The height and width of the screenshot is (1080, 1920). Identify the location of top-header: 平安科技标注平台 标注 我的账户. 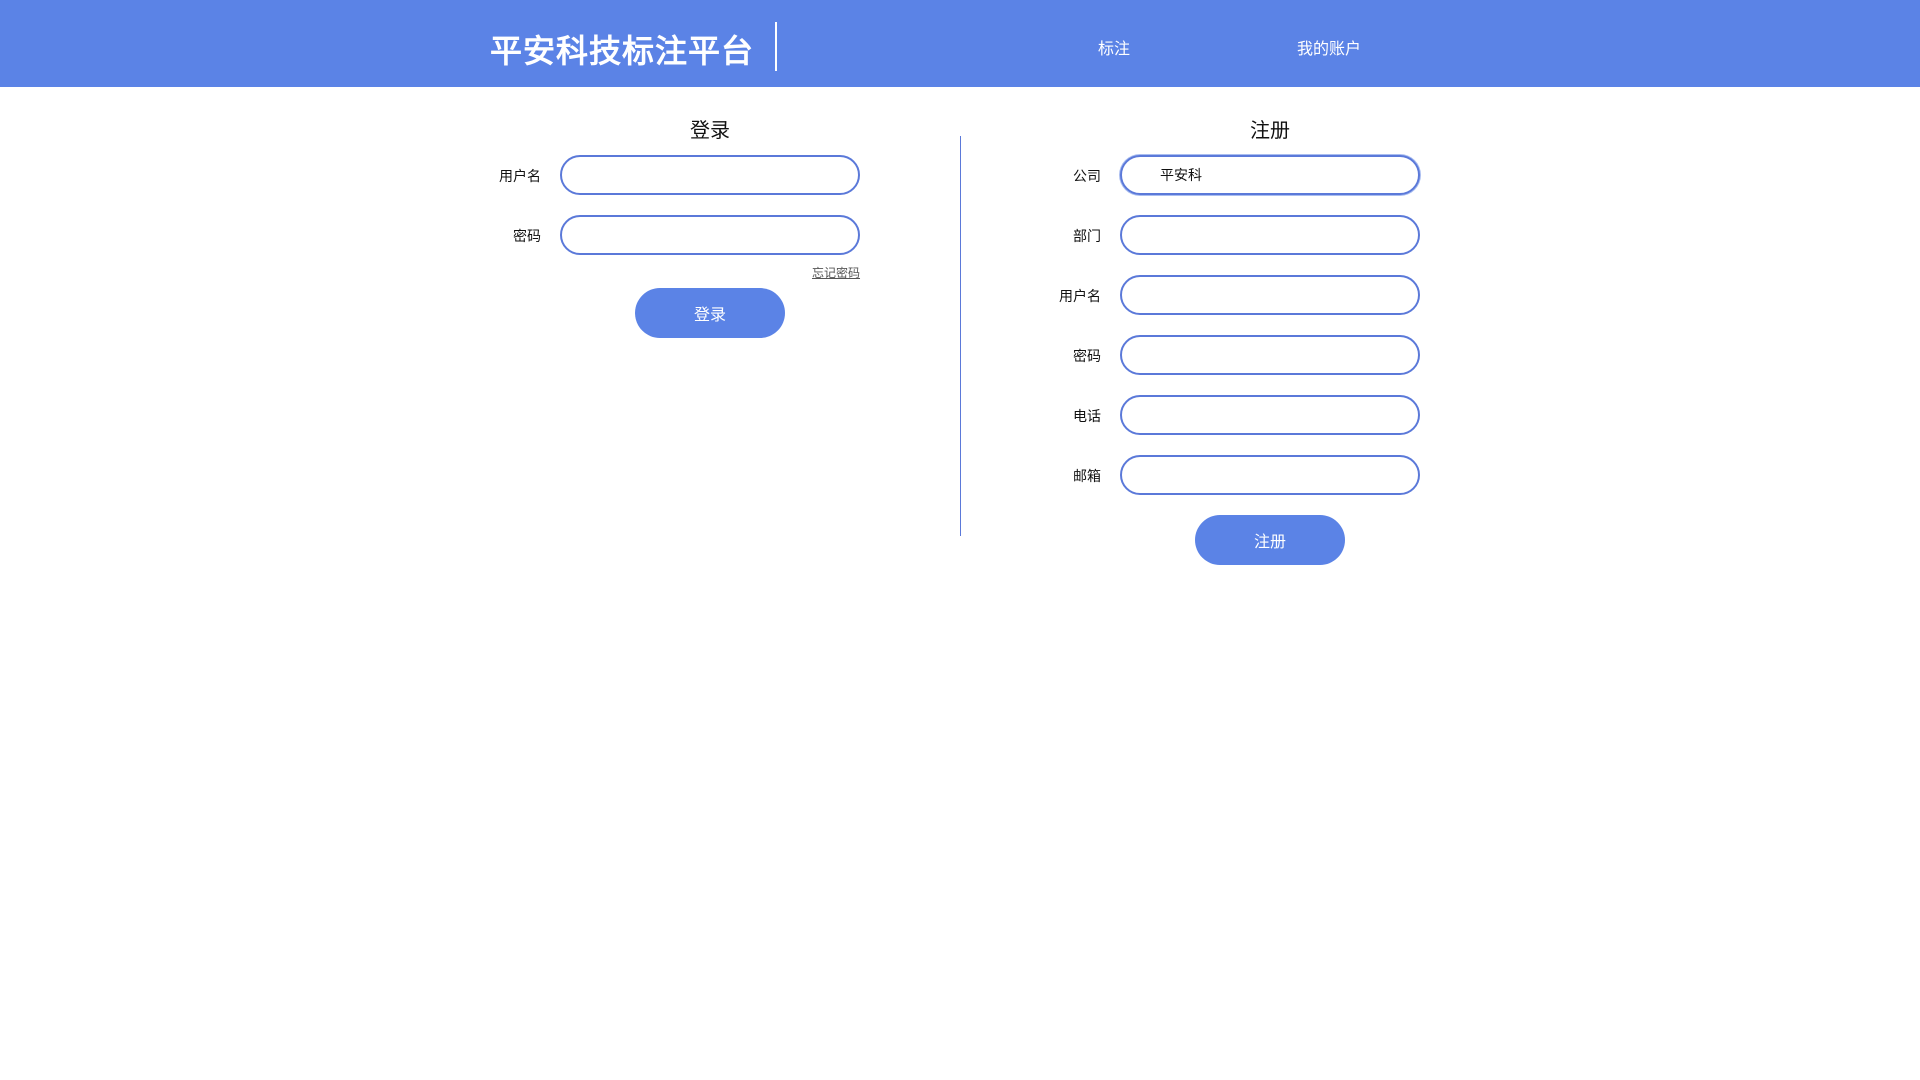
(960, 43).